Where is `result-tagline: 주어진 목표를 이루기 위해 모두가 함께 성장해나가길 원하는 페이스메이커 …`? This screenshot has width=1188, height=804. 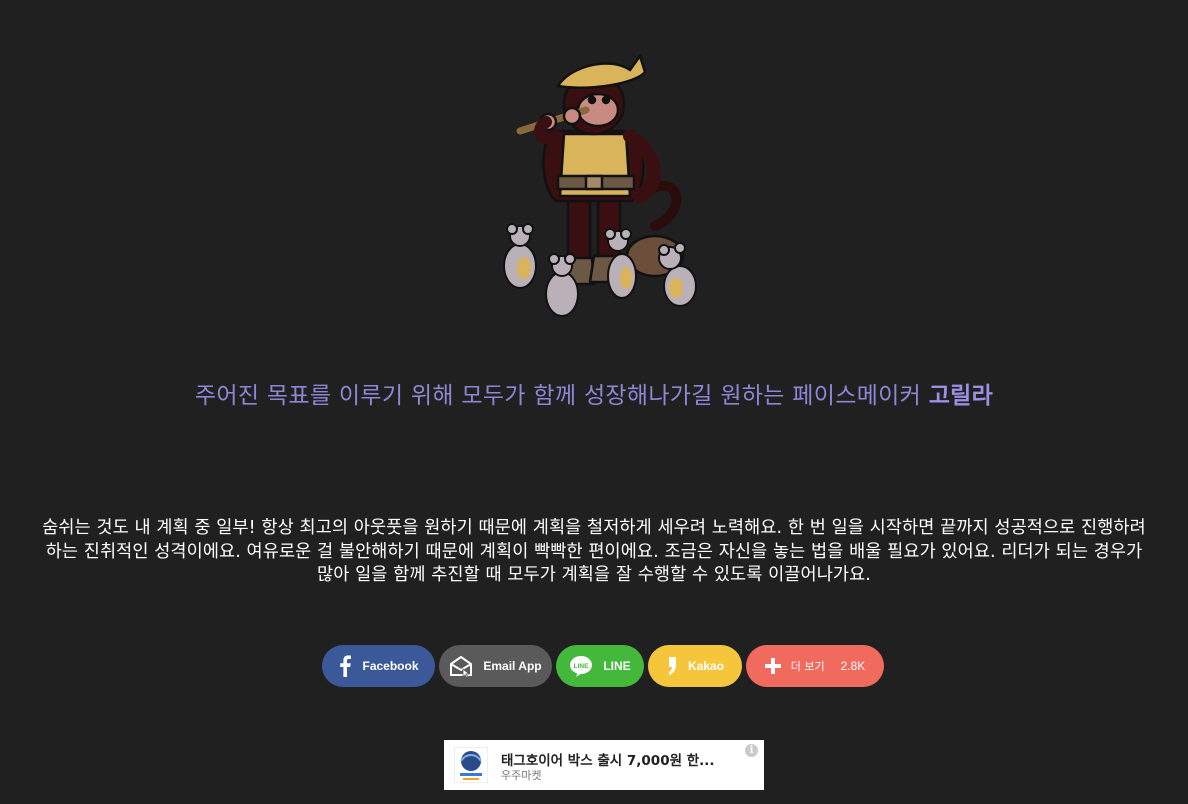
result-tagline: 주어진 목표를 이루기 위해 모두가 함께 성장해나가길 원하는 페이스메이커 … is located at coordinates (594, 393).